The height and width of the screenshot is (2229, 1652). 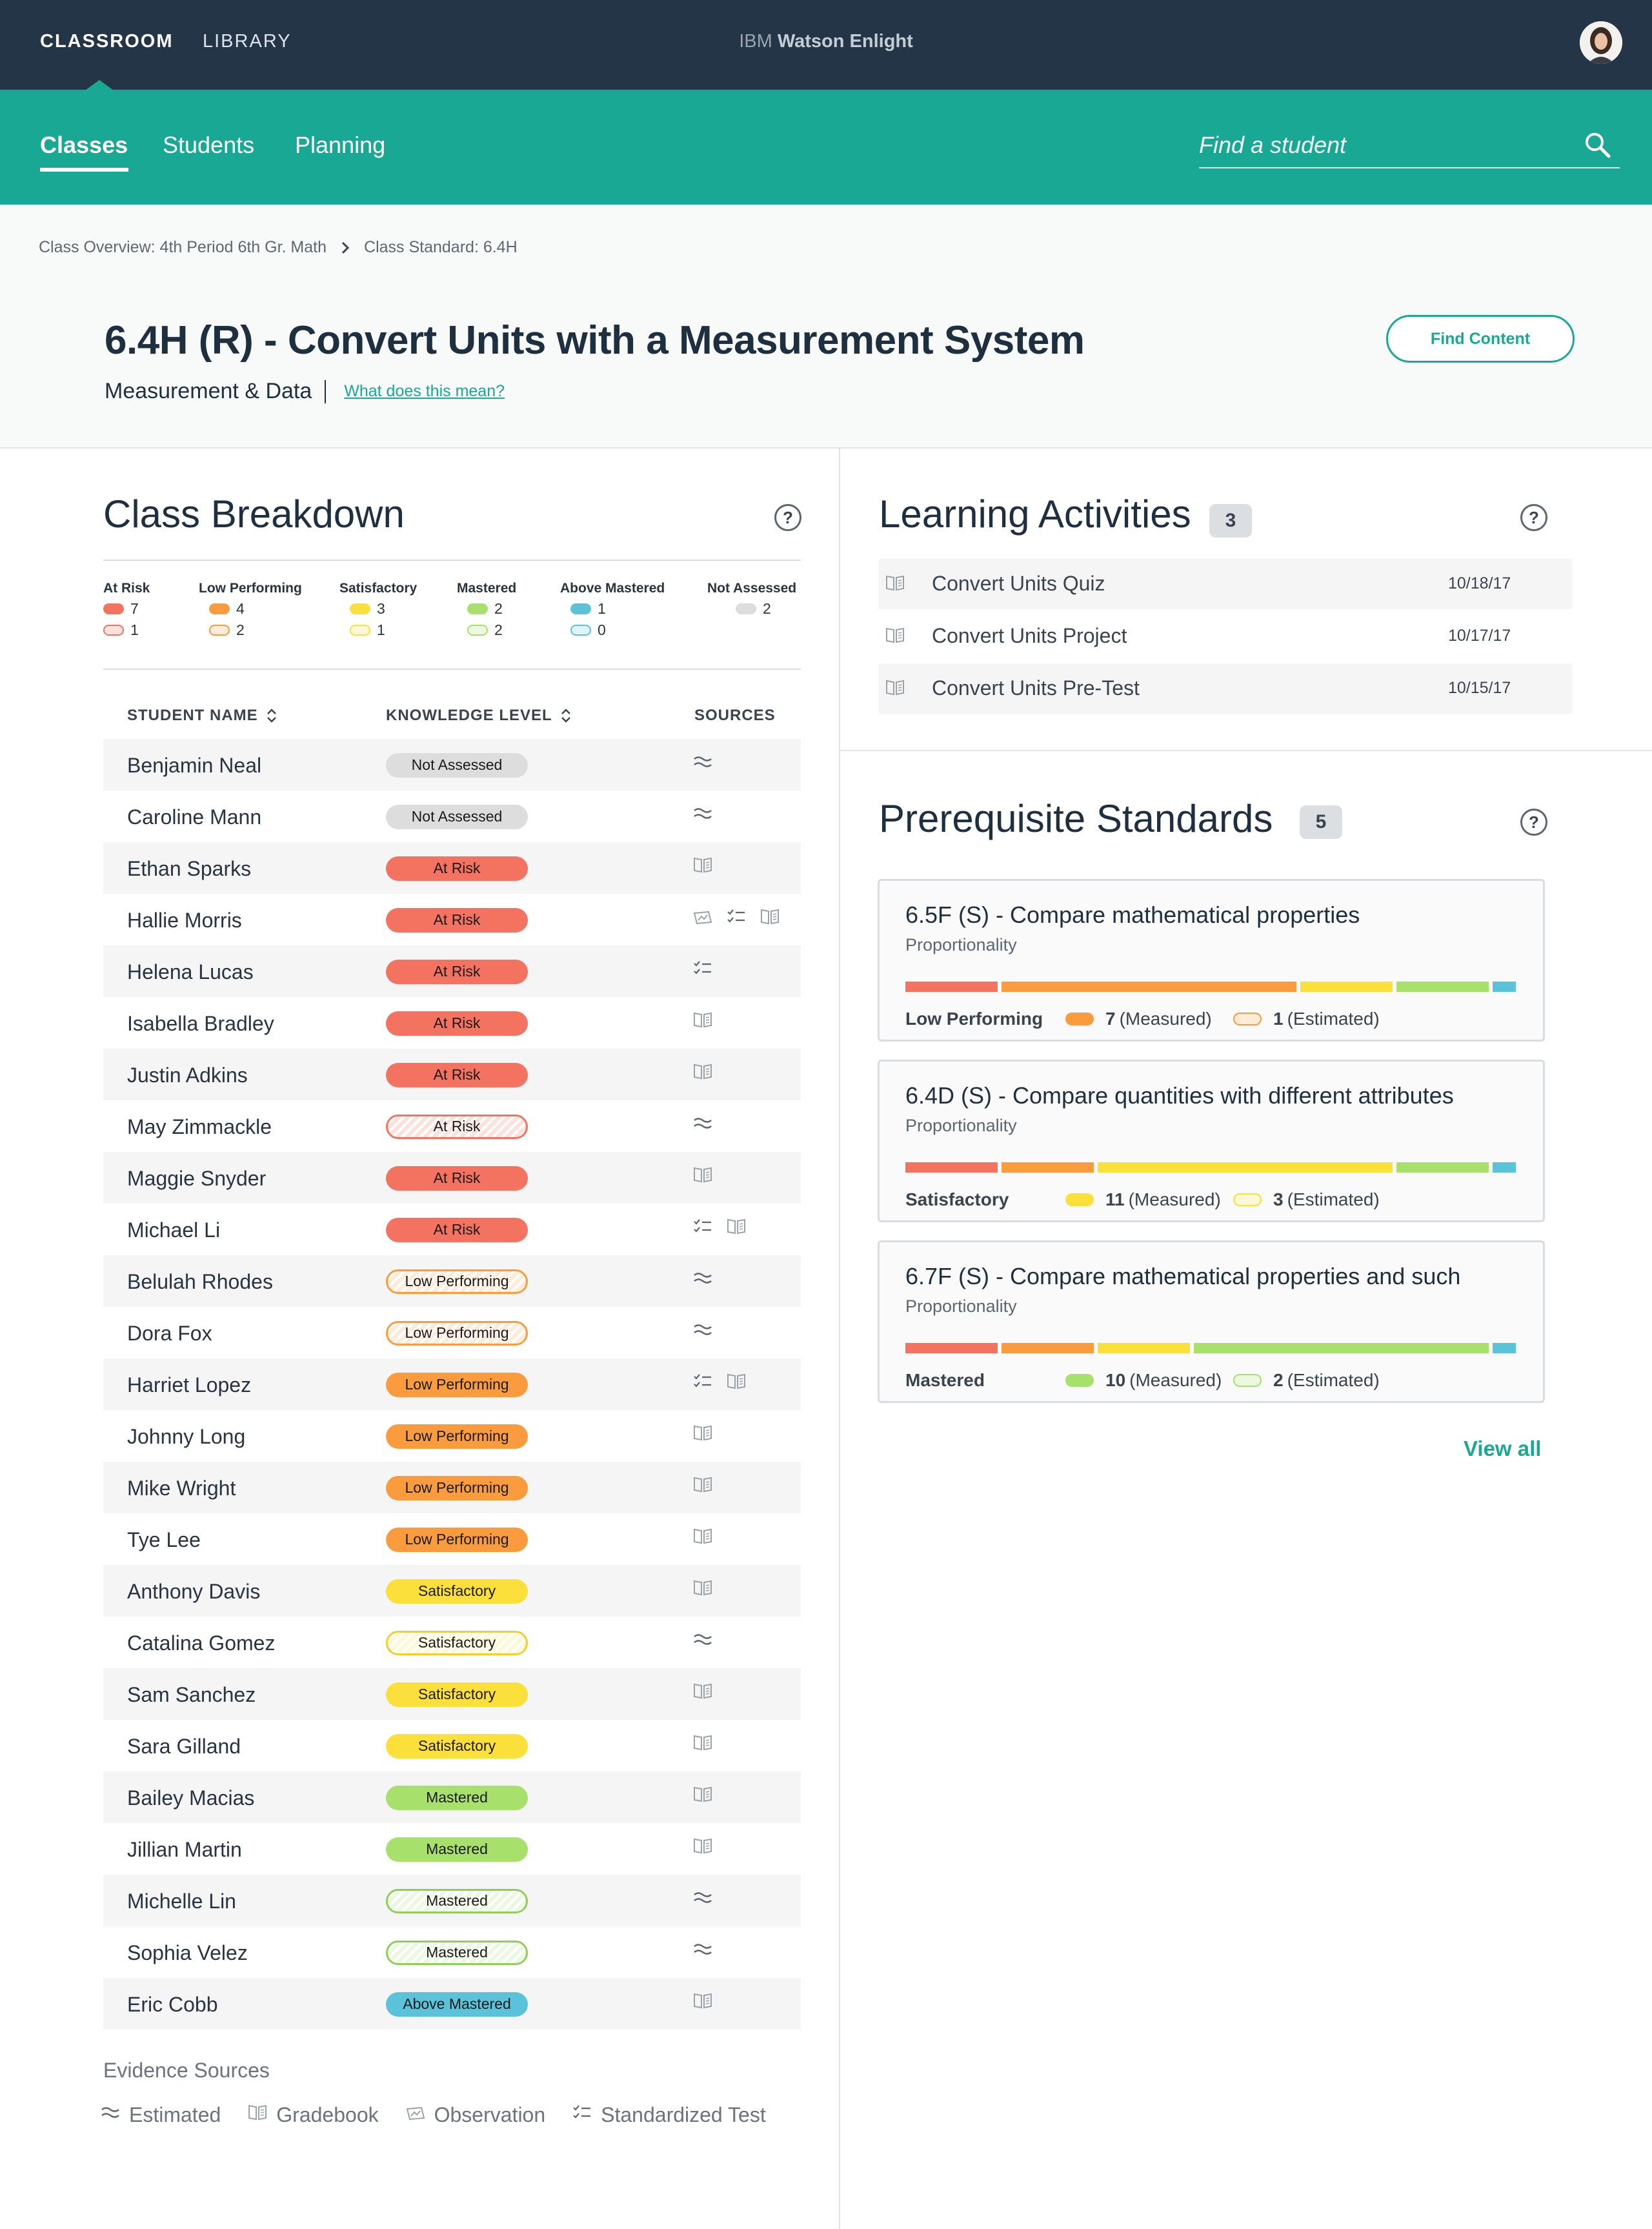 What do you see at coordinates (181, 1488) in the screenshot?
I see `student-name: Mike Wright` at bounding box center [181, 1488].